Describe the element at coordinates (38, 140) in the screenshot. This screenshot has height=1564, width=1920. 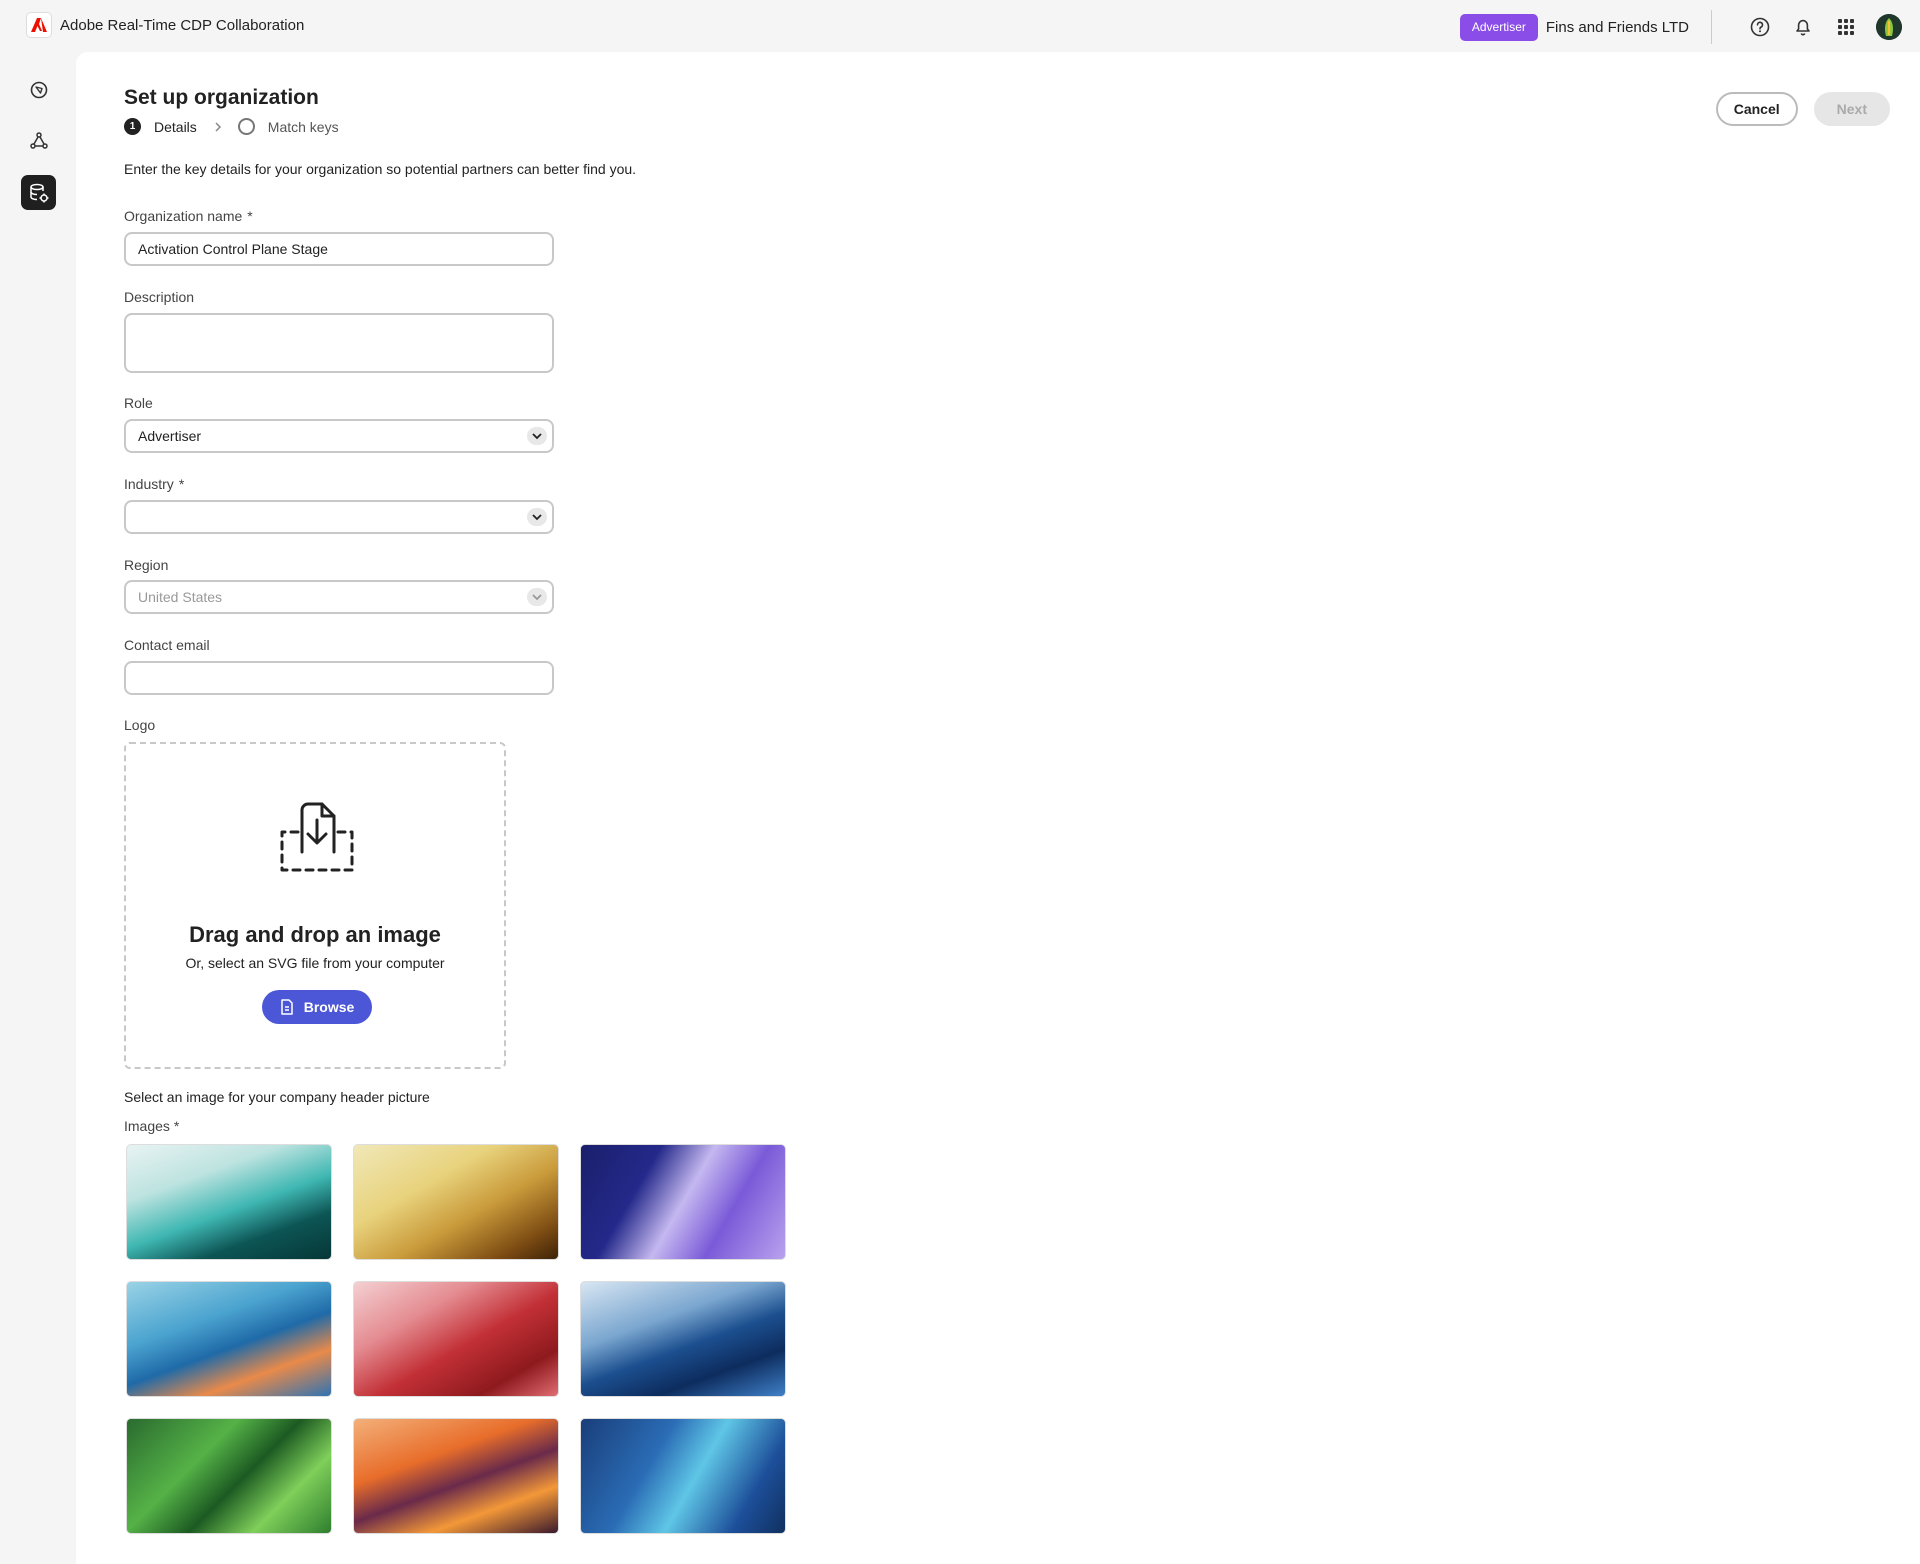
I see `connections-icon` at that location.